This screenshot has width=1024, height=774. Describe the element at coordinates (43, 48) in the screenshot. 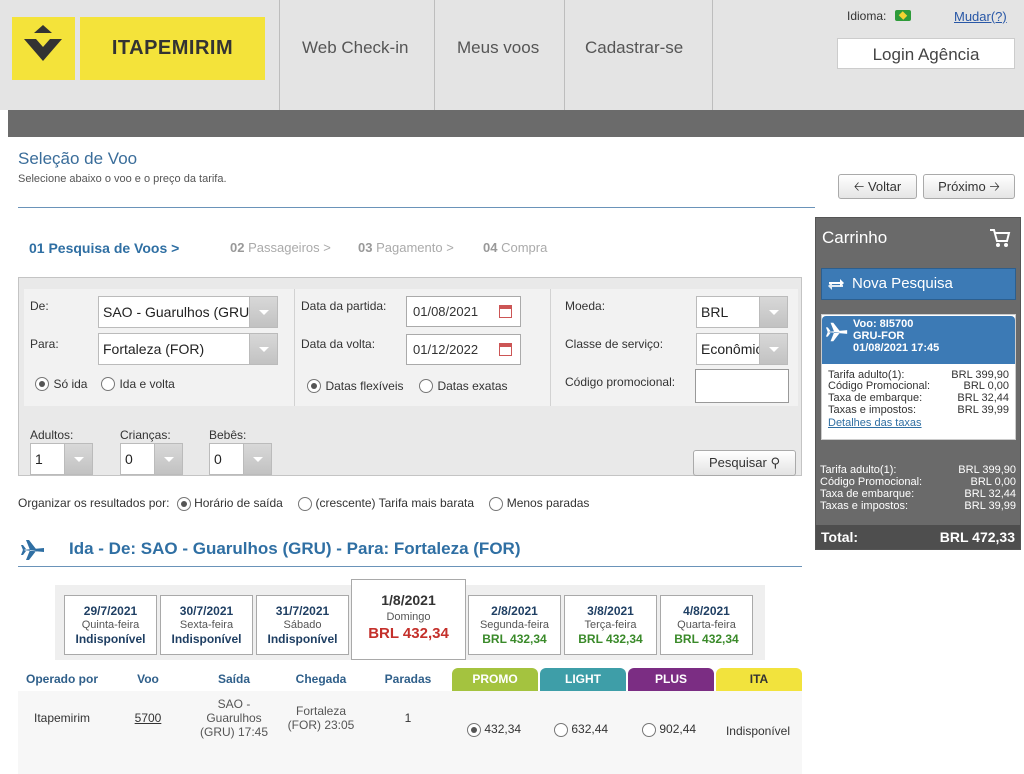

I see `brand-logo-icon` at that location.